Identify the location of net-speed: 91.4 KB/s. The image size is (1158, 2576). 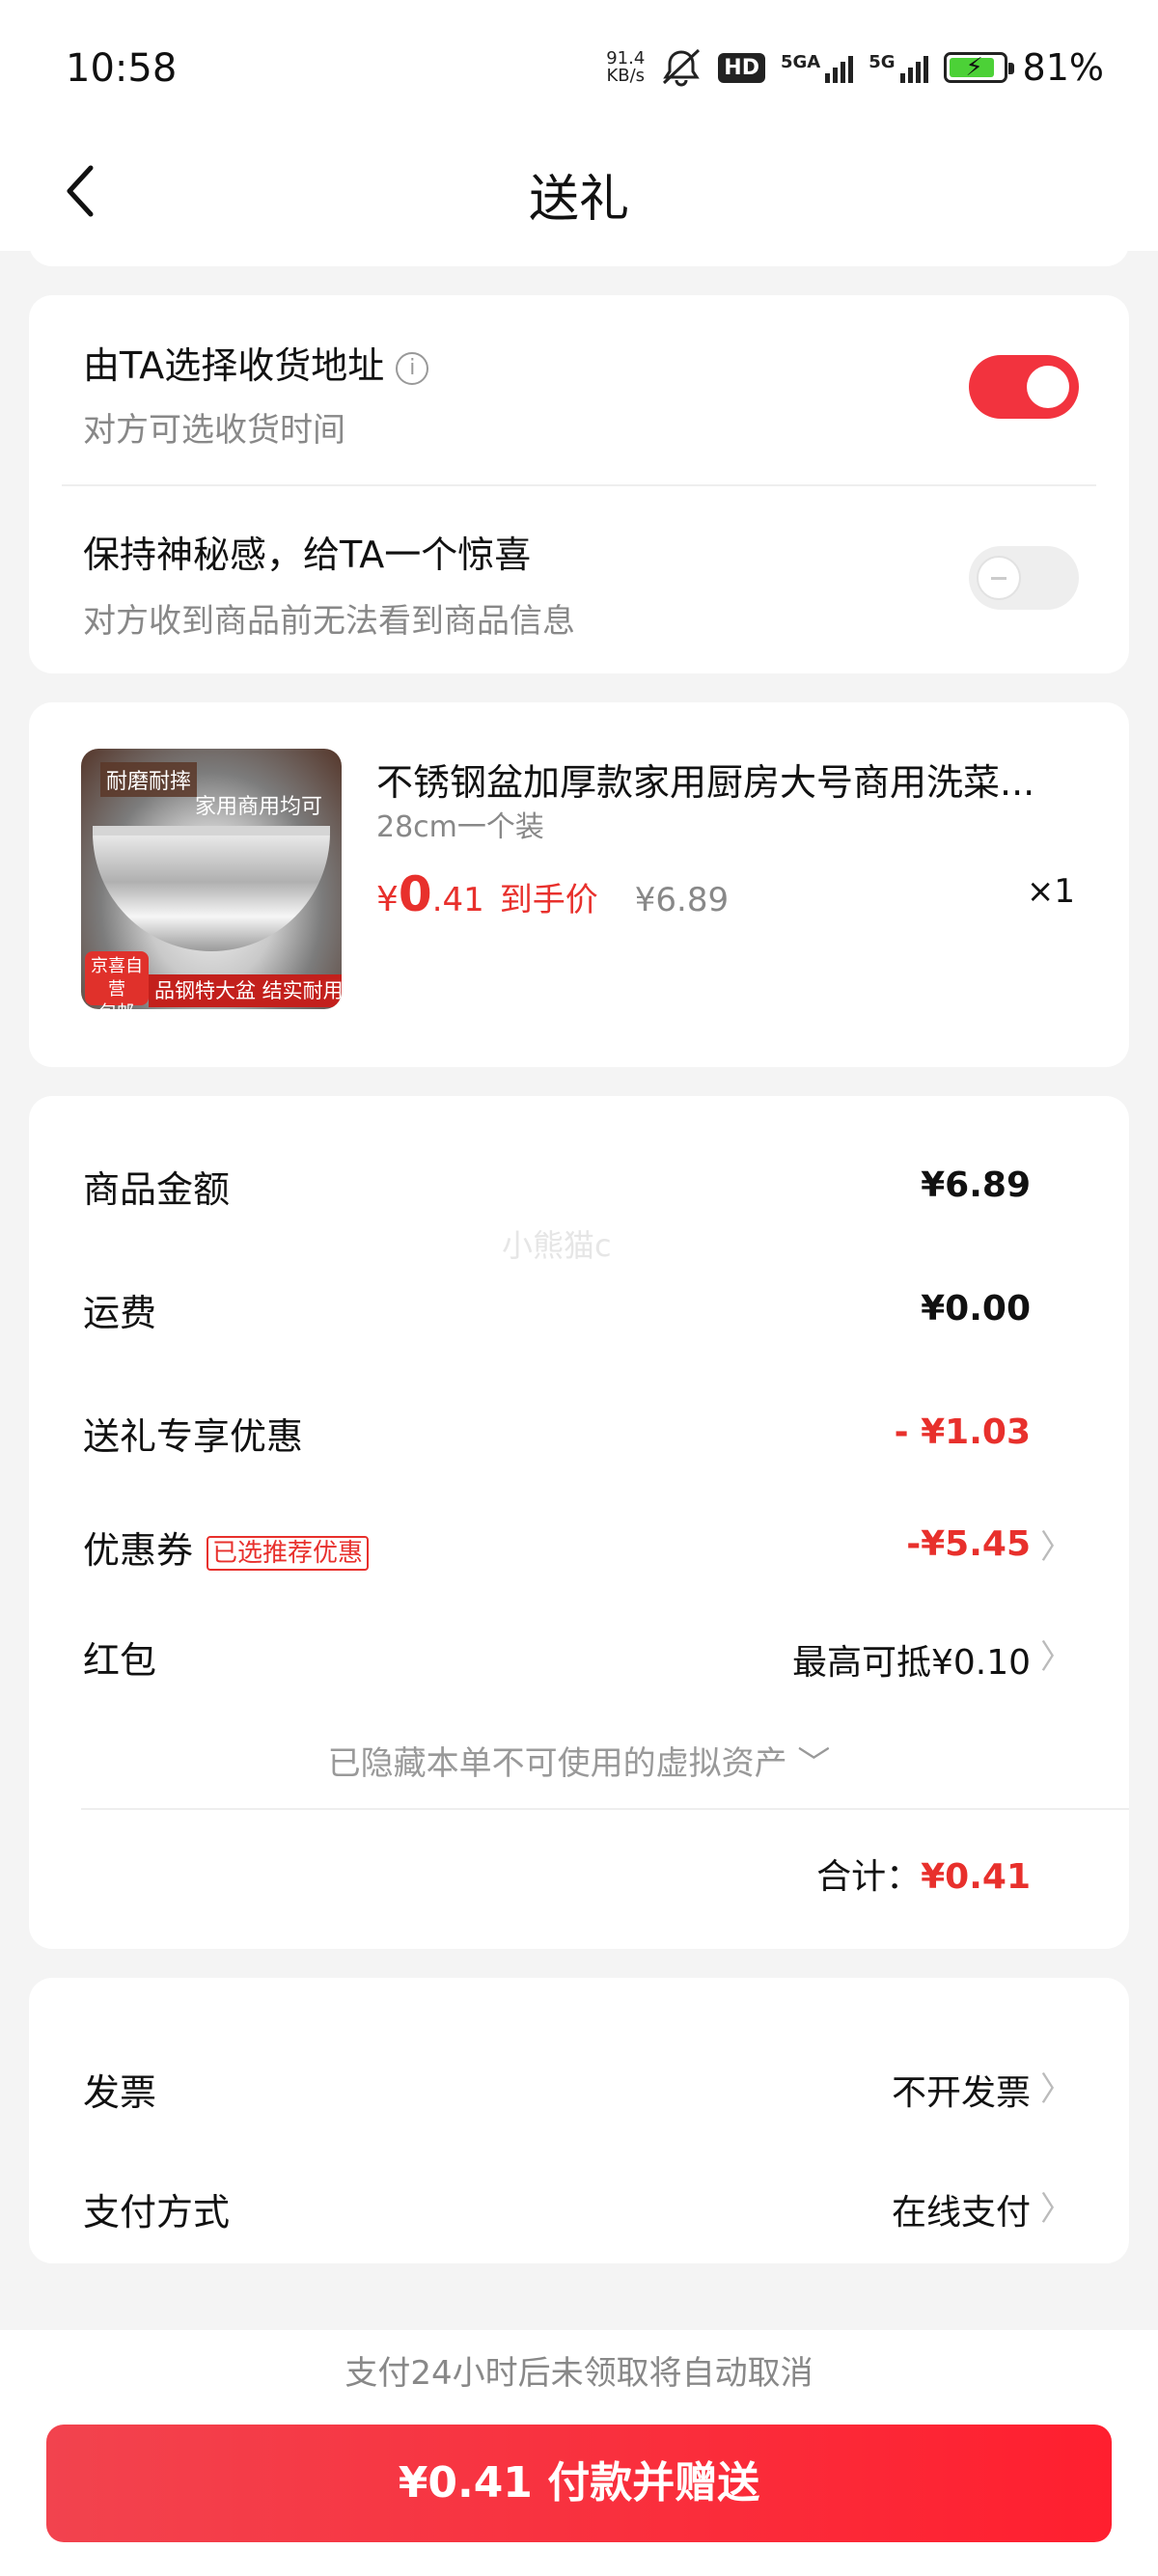
(626, 67).